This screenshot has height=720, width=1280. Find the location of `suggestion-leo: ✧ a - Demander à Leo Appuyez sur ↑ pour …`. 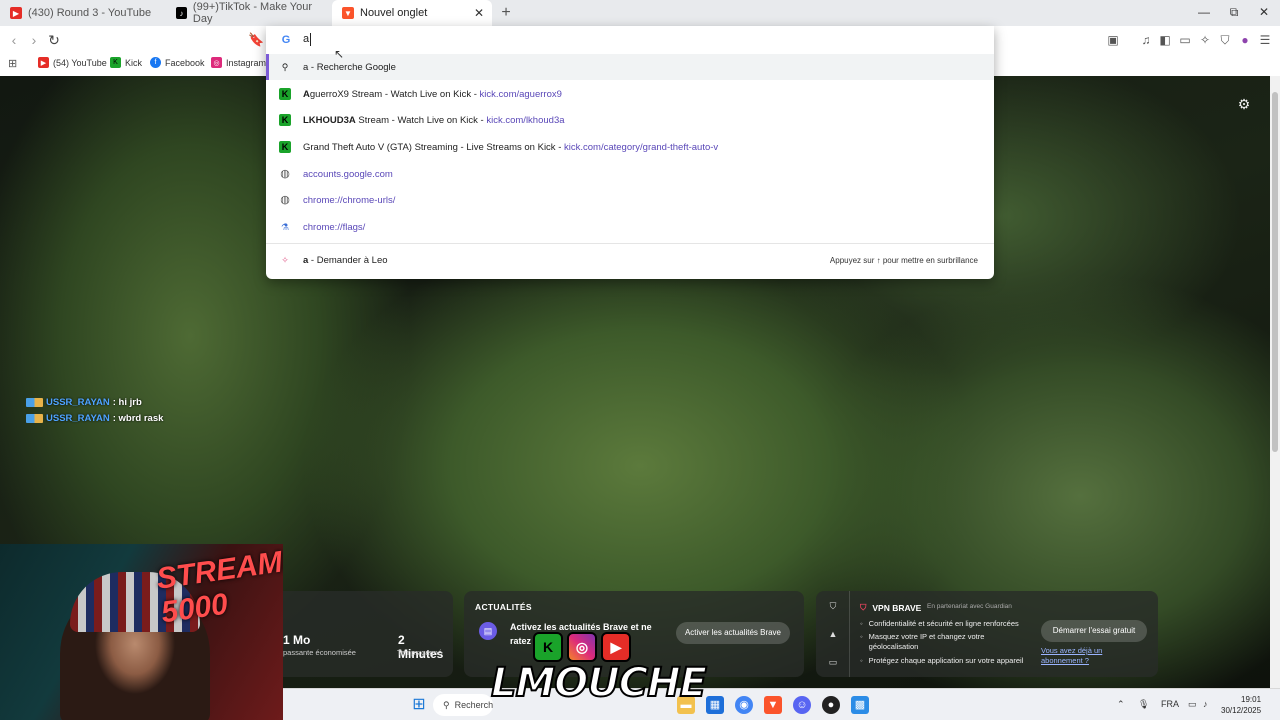

suggestion-leo: ✧ a - Demander à Leo Appuyez sur ↑ pour … is located at coordinates (630, 260).